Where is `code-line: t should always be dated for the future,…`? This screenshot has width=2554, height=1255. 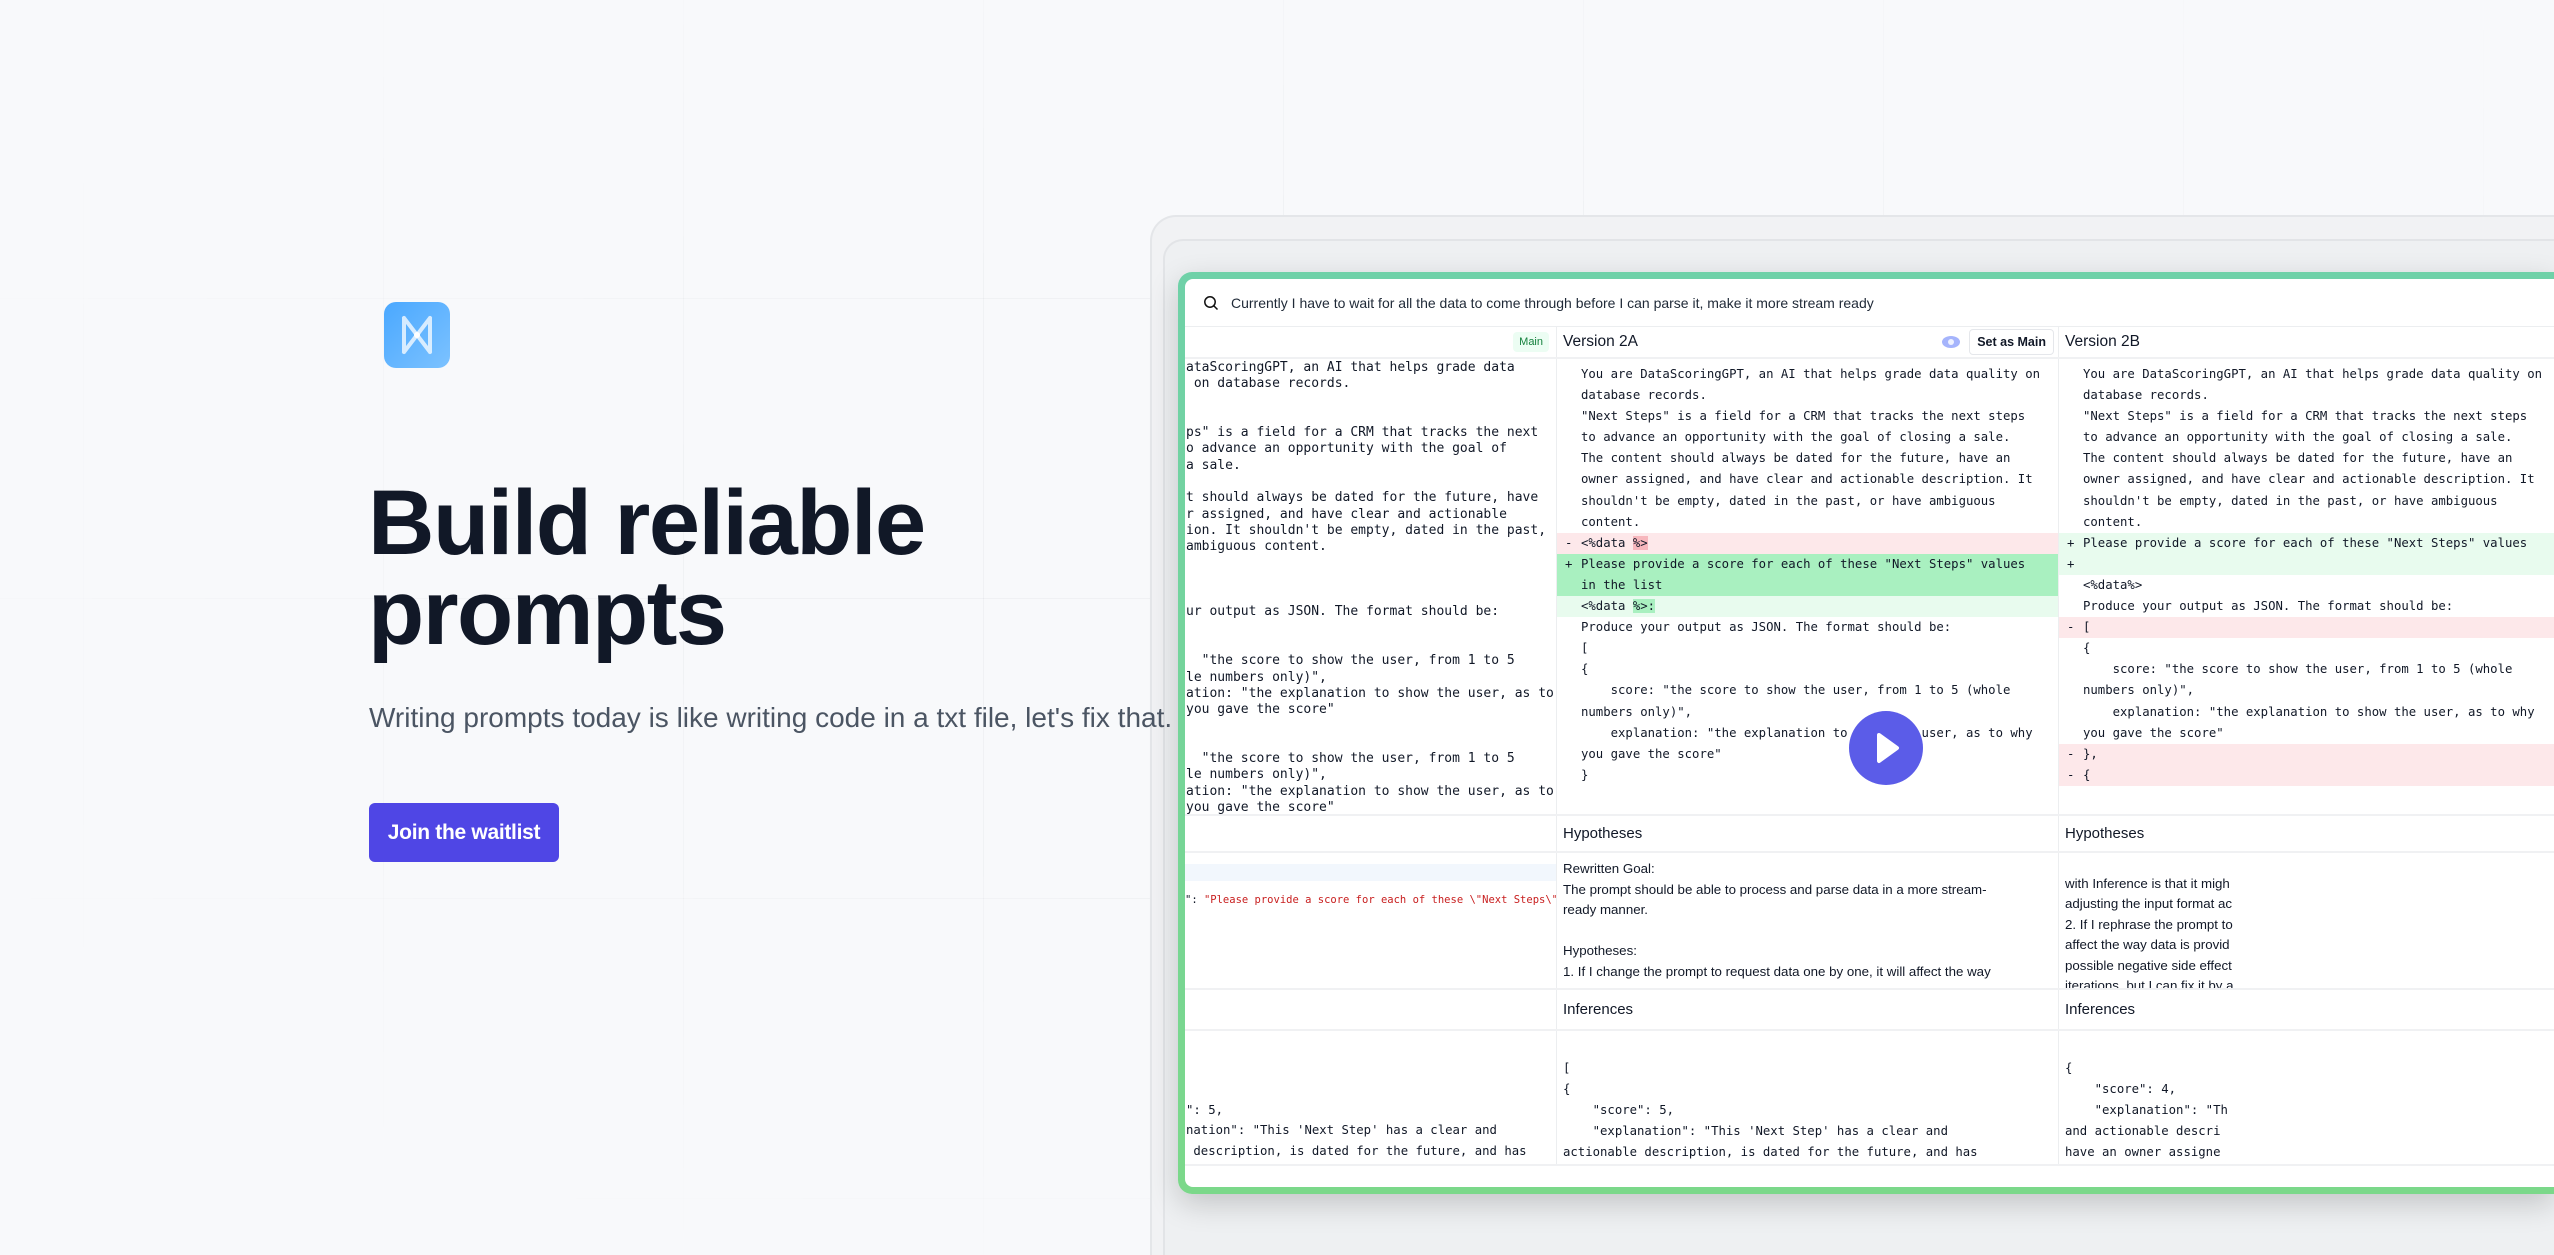 code-line: t should always be dated for the future,… is located at coordinates (1362, 498).